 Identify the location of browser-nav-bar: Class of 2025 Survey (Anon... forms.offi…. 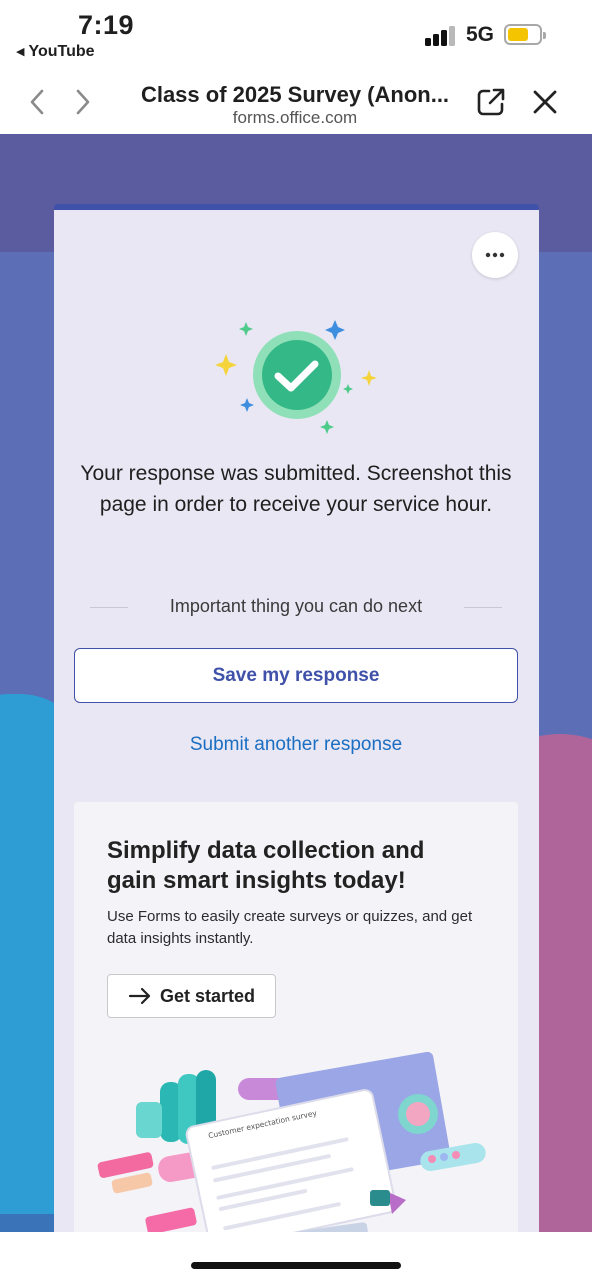
(296, 102).